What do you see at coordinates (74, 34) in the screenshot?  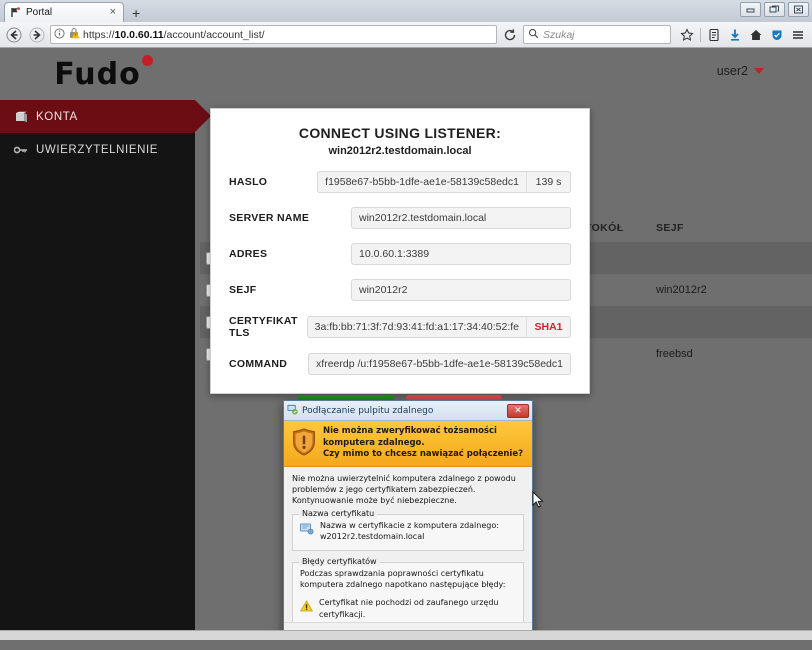 I see `warning-lock-icon` at bounding box center [74, 34].